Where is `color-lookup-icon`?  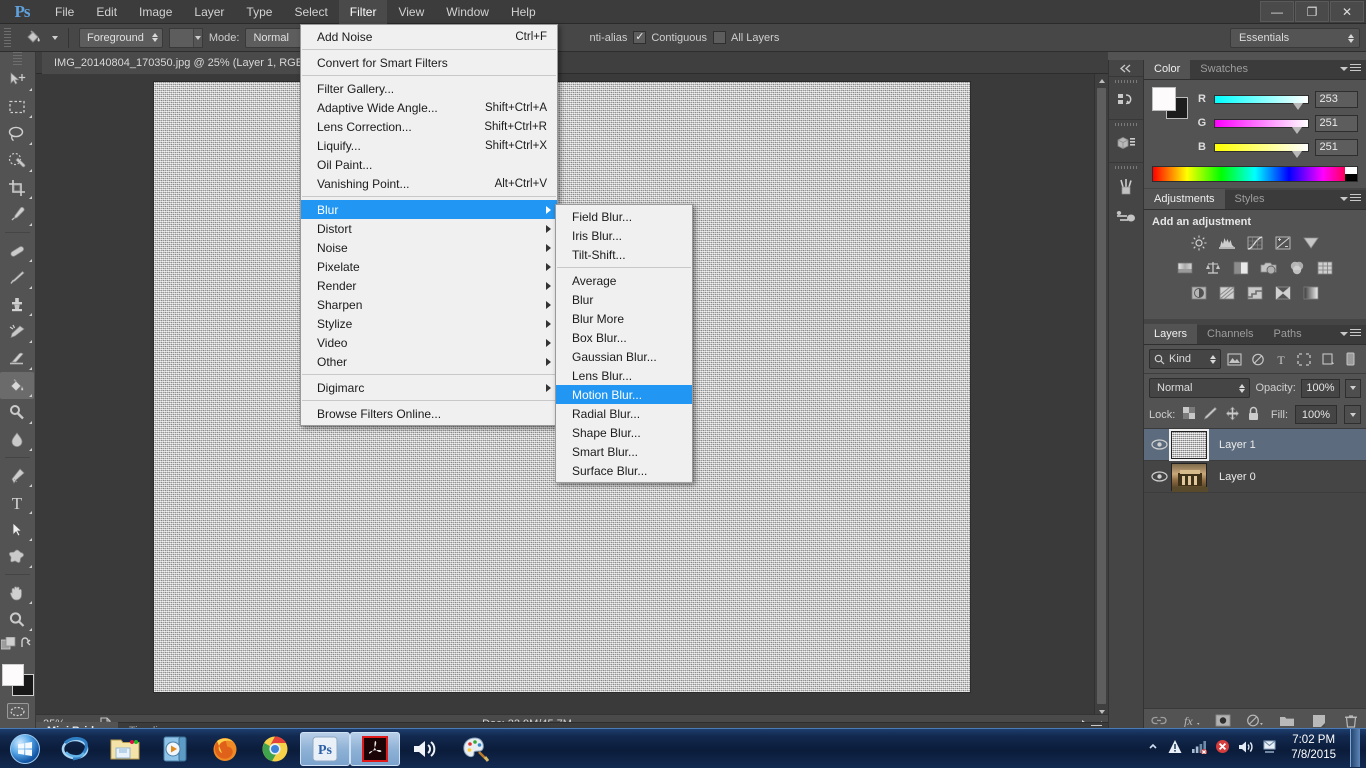
color-lookup-icon is located at coordinates (1325, 268).